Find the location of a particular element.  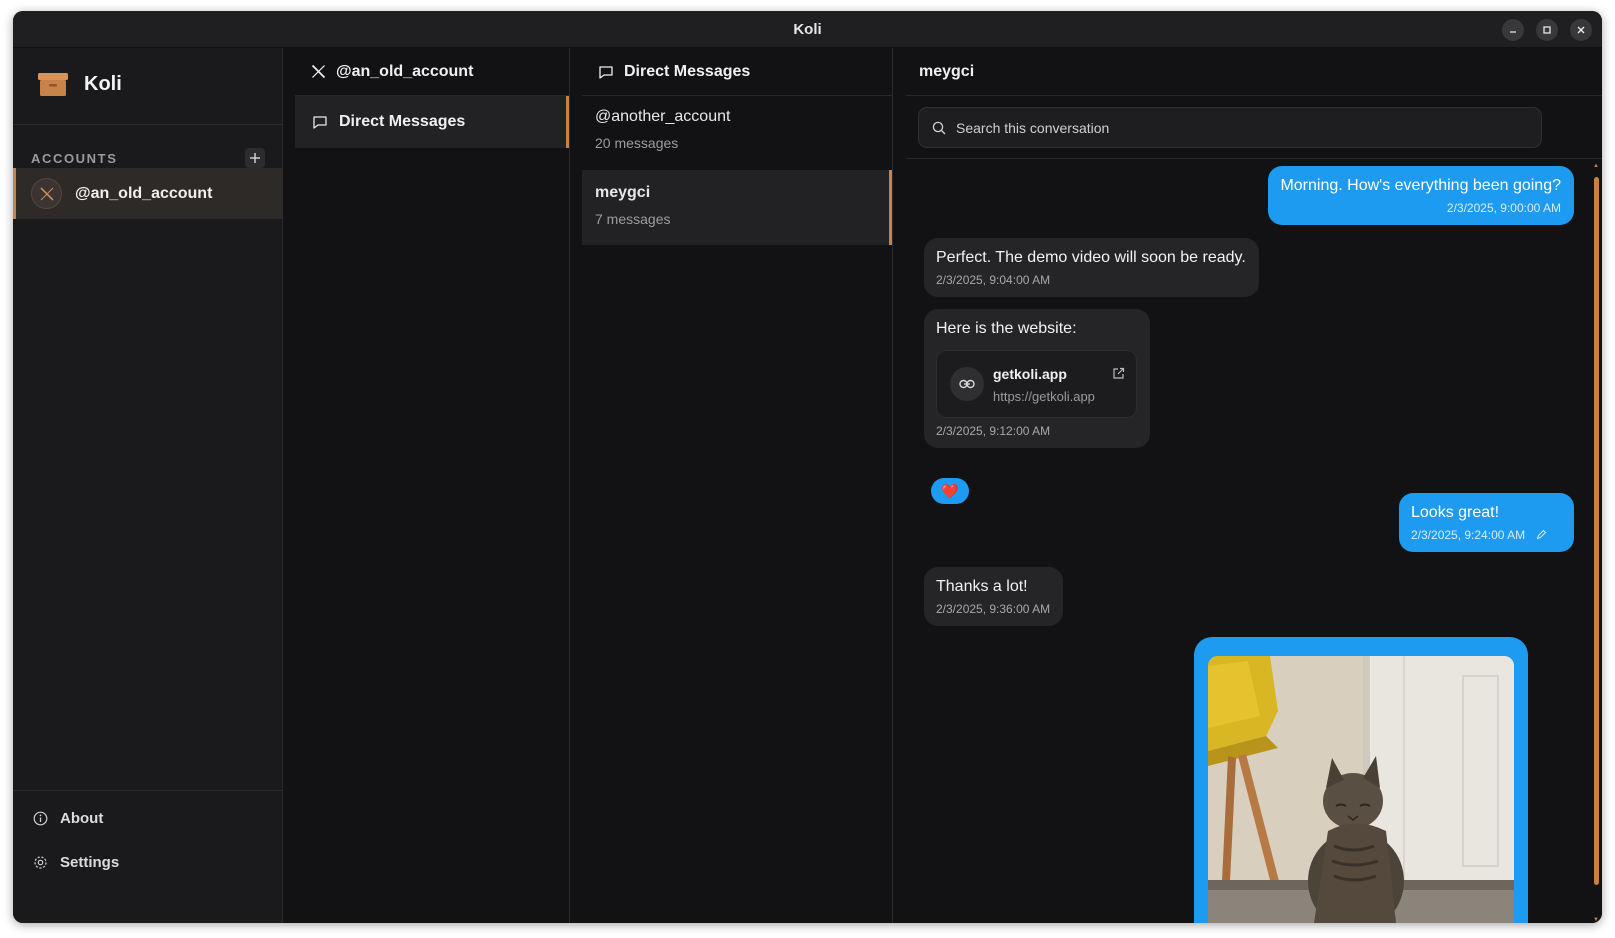

message-time: 2/3/2025, 9:36:00 AM is located at coordinates (993, 609).